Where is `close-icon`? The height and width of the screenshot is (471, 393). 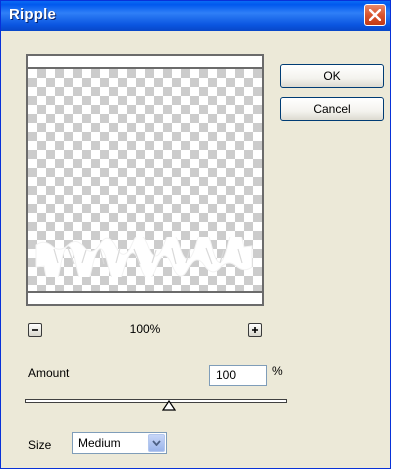
close-icon is located at coordinates (375, 15).